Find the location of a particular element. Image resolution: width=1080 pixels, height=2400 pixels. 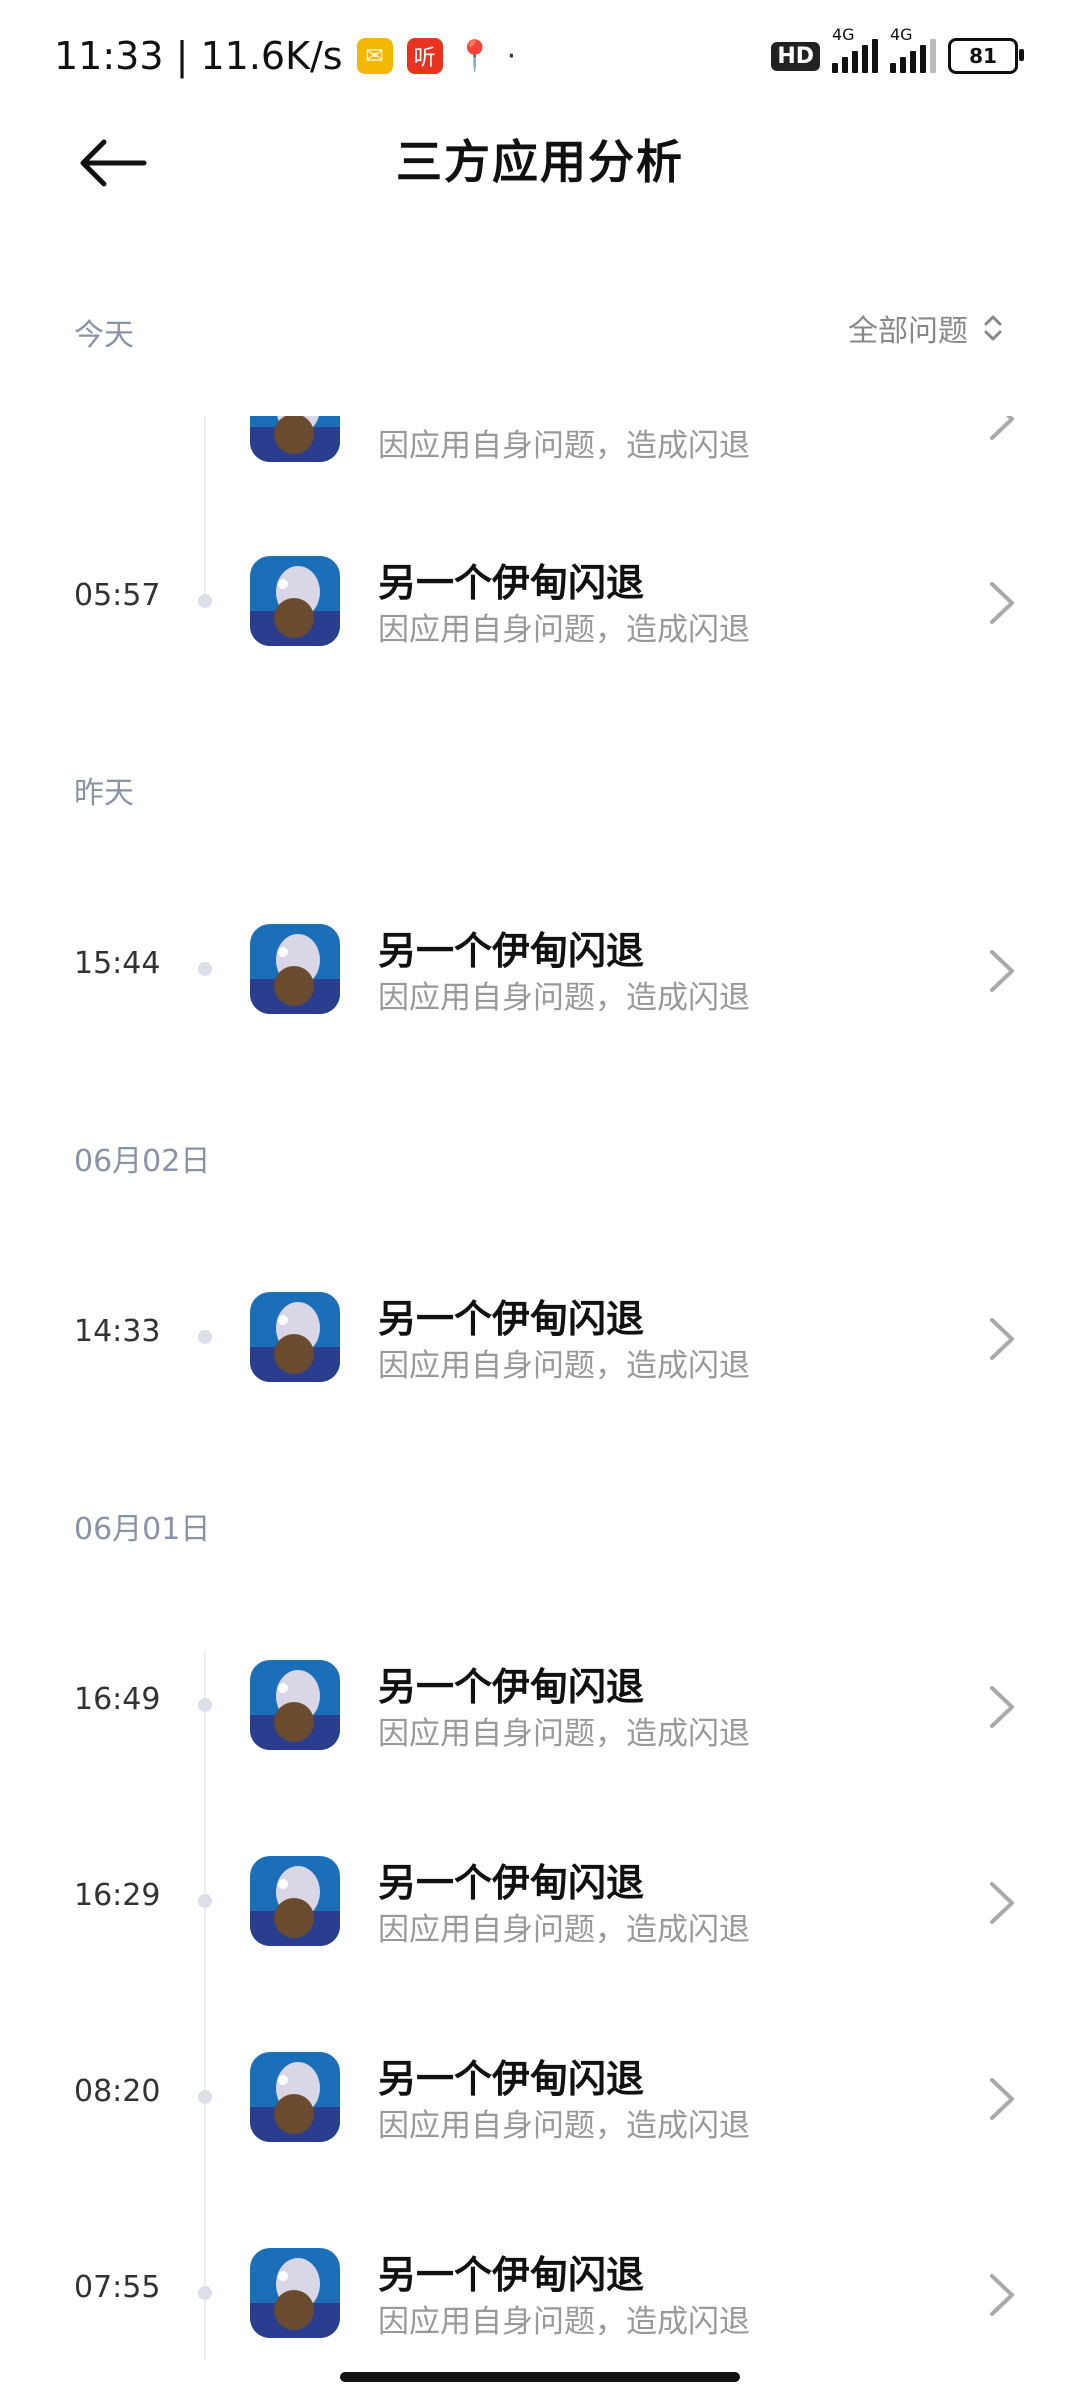

list-item: 07:55 另一个伊甸闪退 因应用自身问题，造成闪退 is located at coordinates (540, 2293).